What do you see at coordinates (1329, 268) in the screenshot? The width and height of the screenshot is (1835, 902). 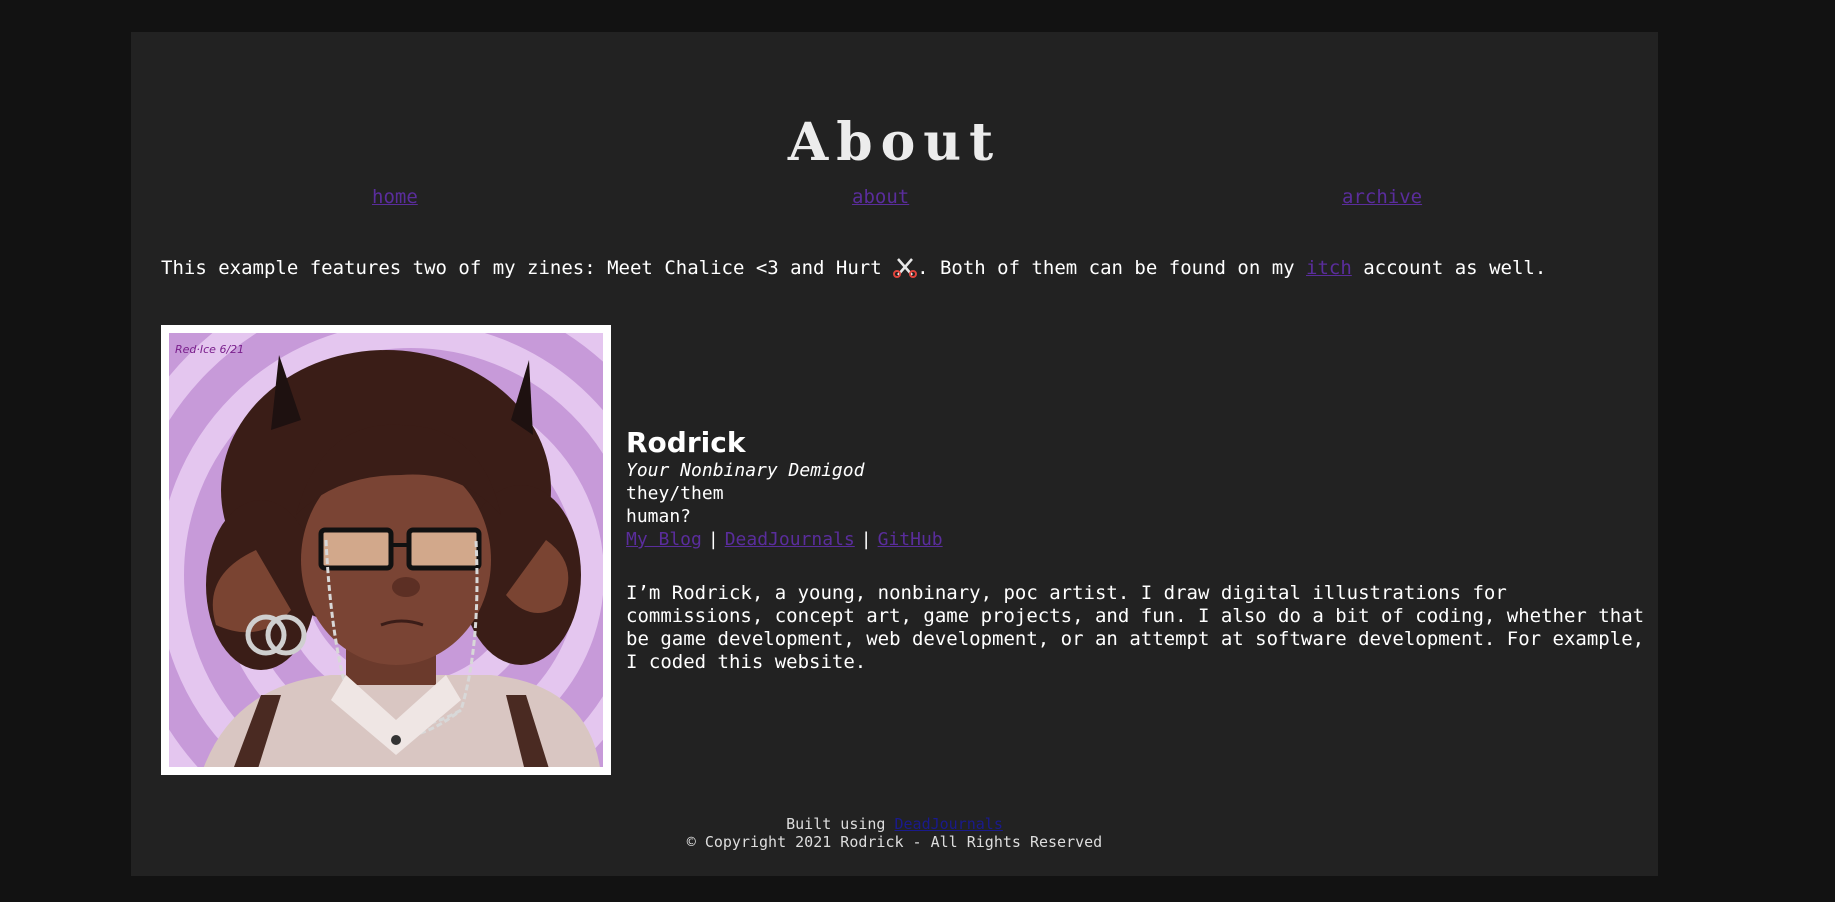 I see `itch-link: itch` at bounding box center [1329, 268].